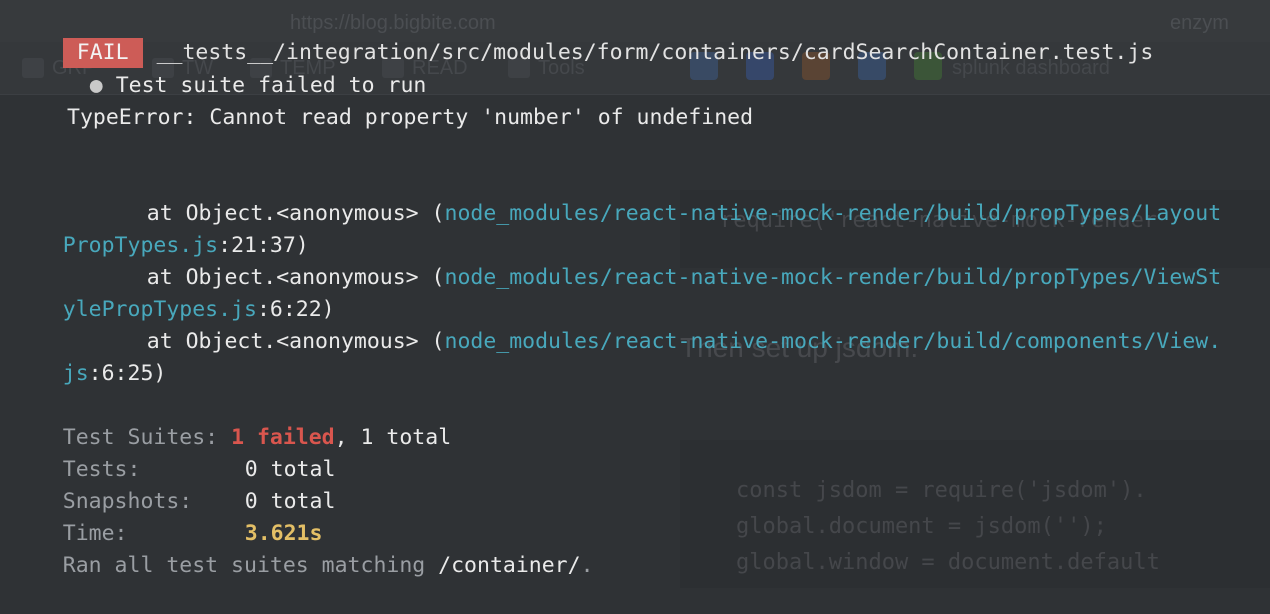  What do you see at coordinates (232, 68) in the screenshot?
I see `suite-failure-line: ● Test suite failed to run` at bounding box center [232, 68].